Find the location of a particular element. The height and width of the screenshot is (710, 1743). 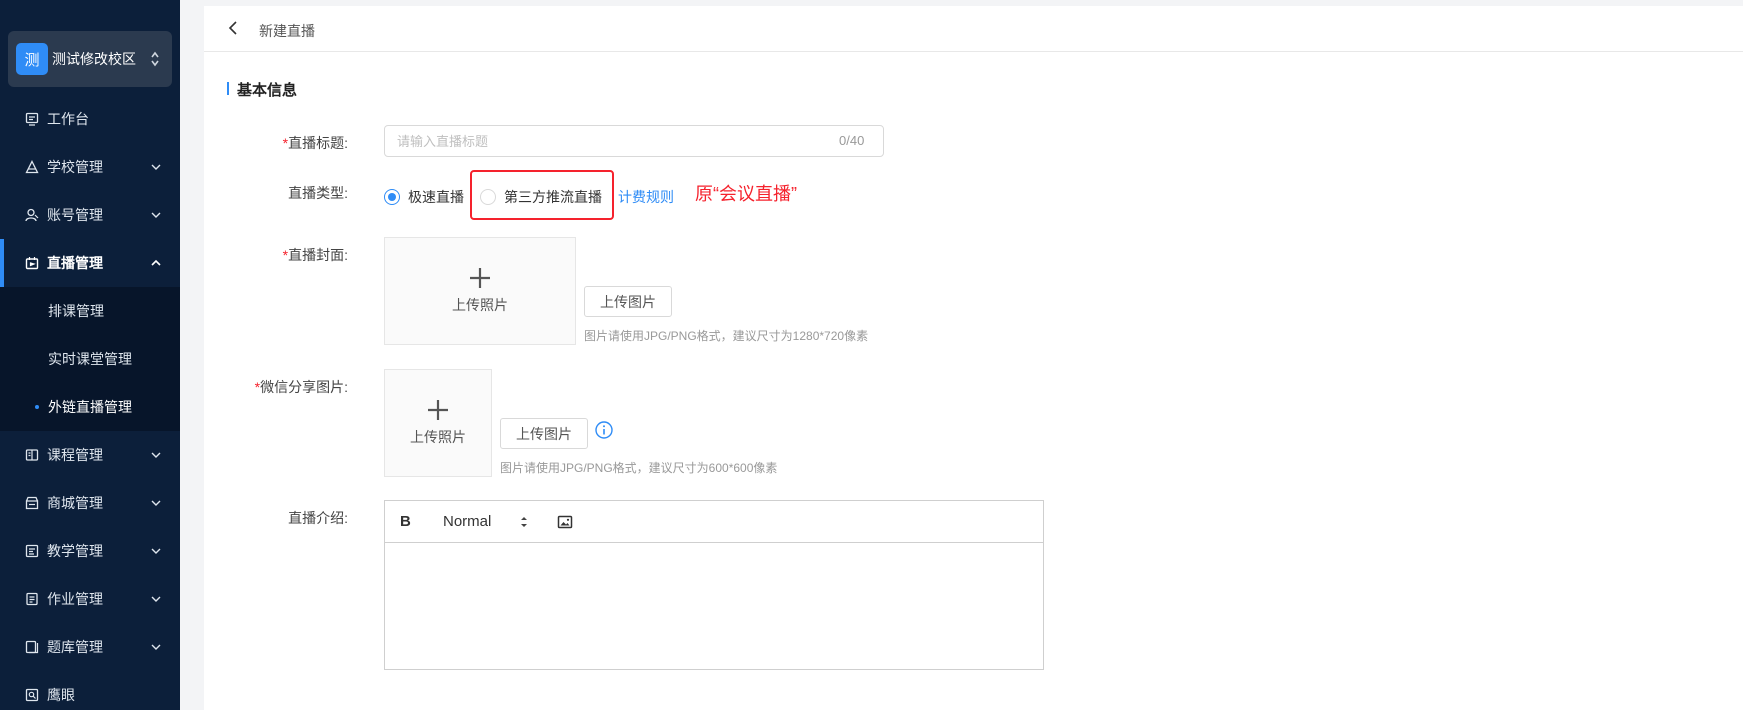

page-title: 新建直播 is located at coordinates (287, 31).